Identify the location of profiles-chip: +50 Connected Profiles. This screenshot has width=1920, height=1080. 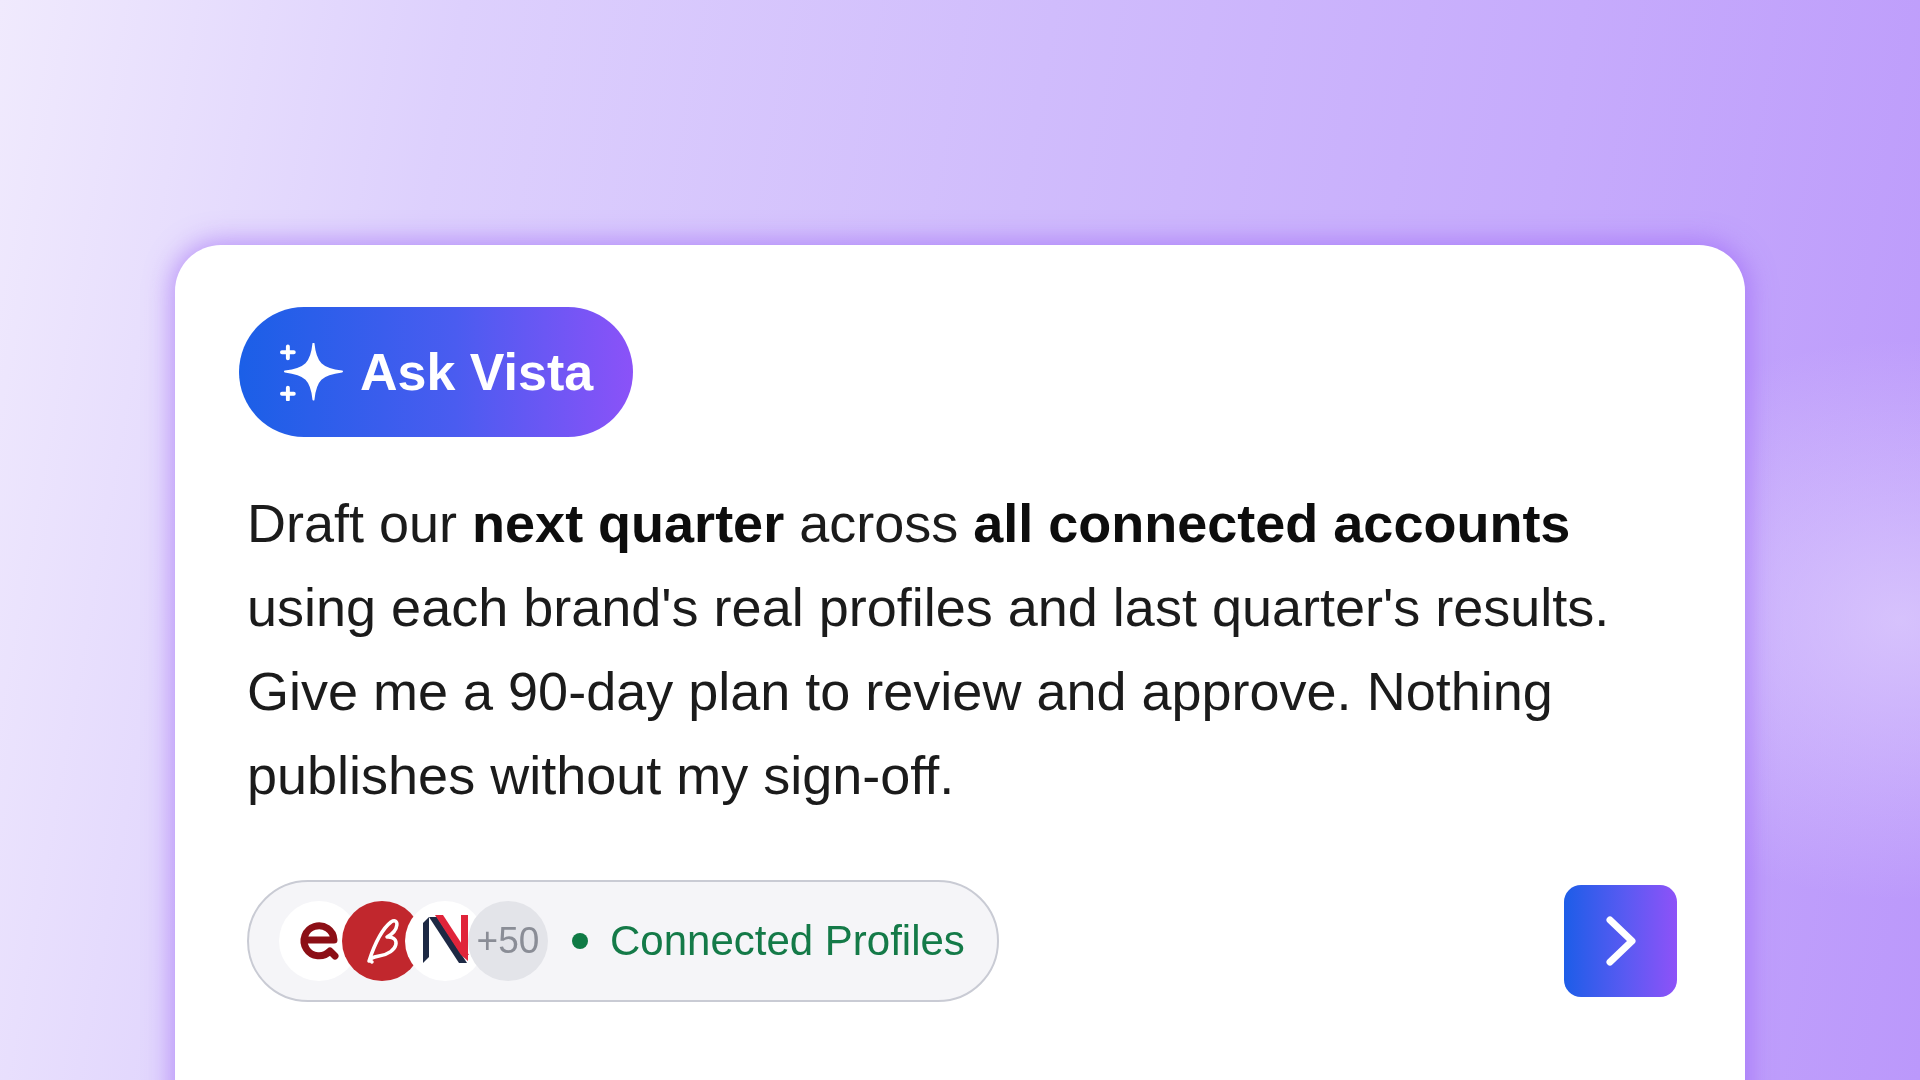
(623, 941).